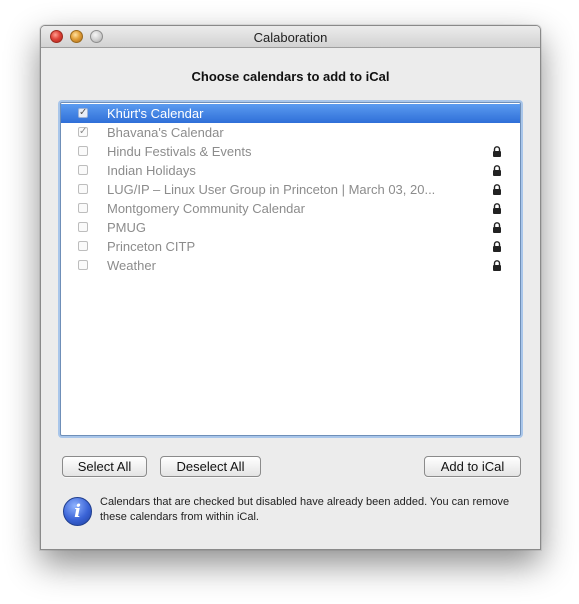  Describe the element at coordinates (151, 170) in the screenshot. I see `calendar-label: Indian Holidays` at that location.